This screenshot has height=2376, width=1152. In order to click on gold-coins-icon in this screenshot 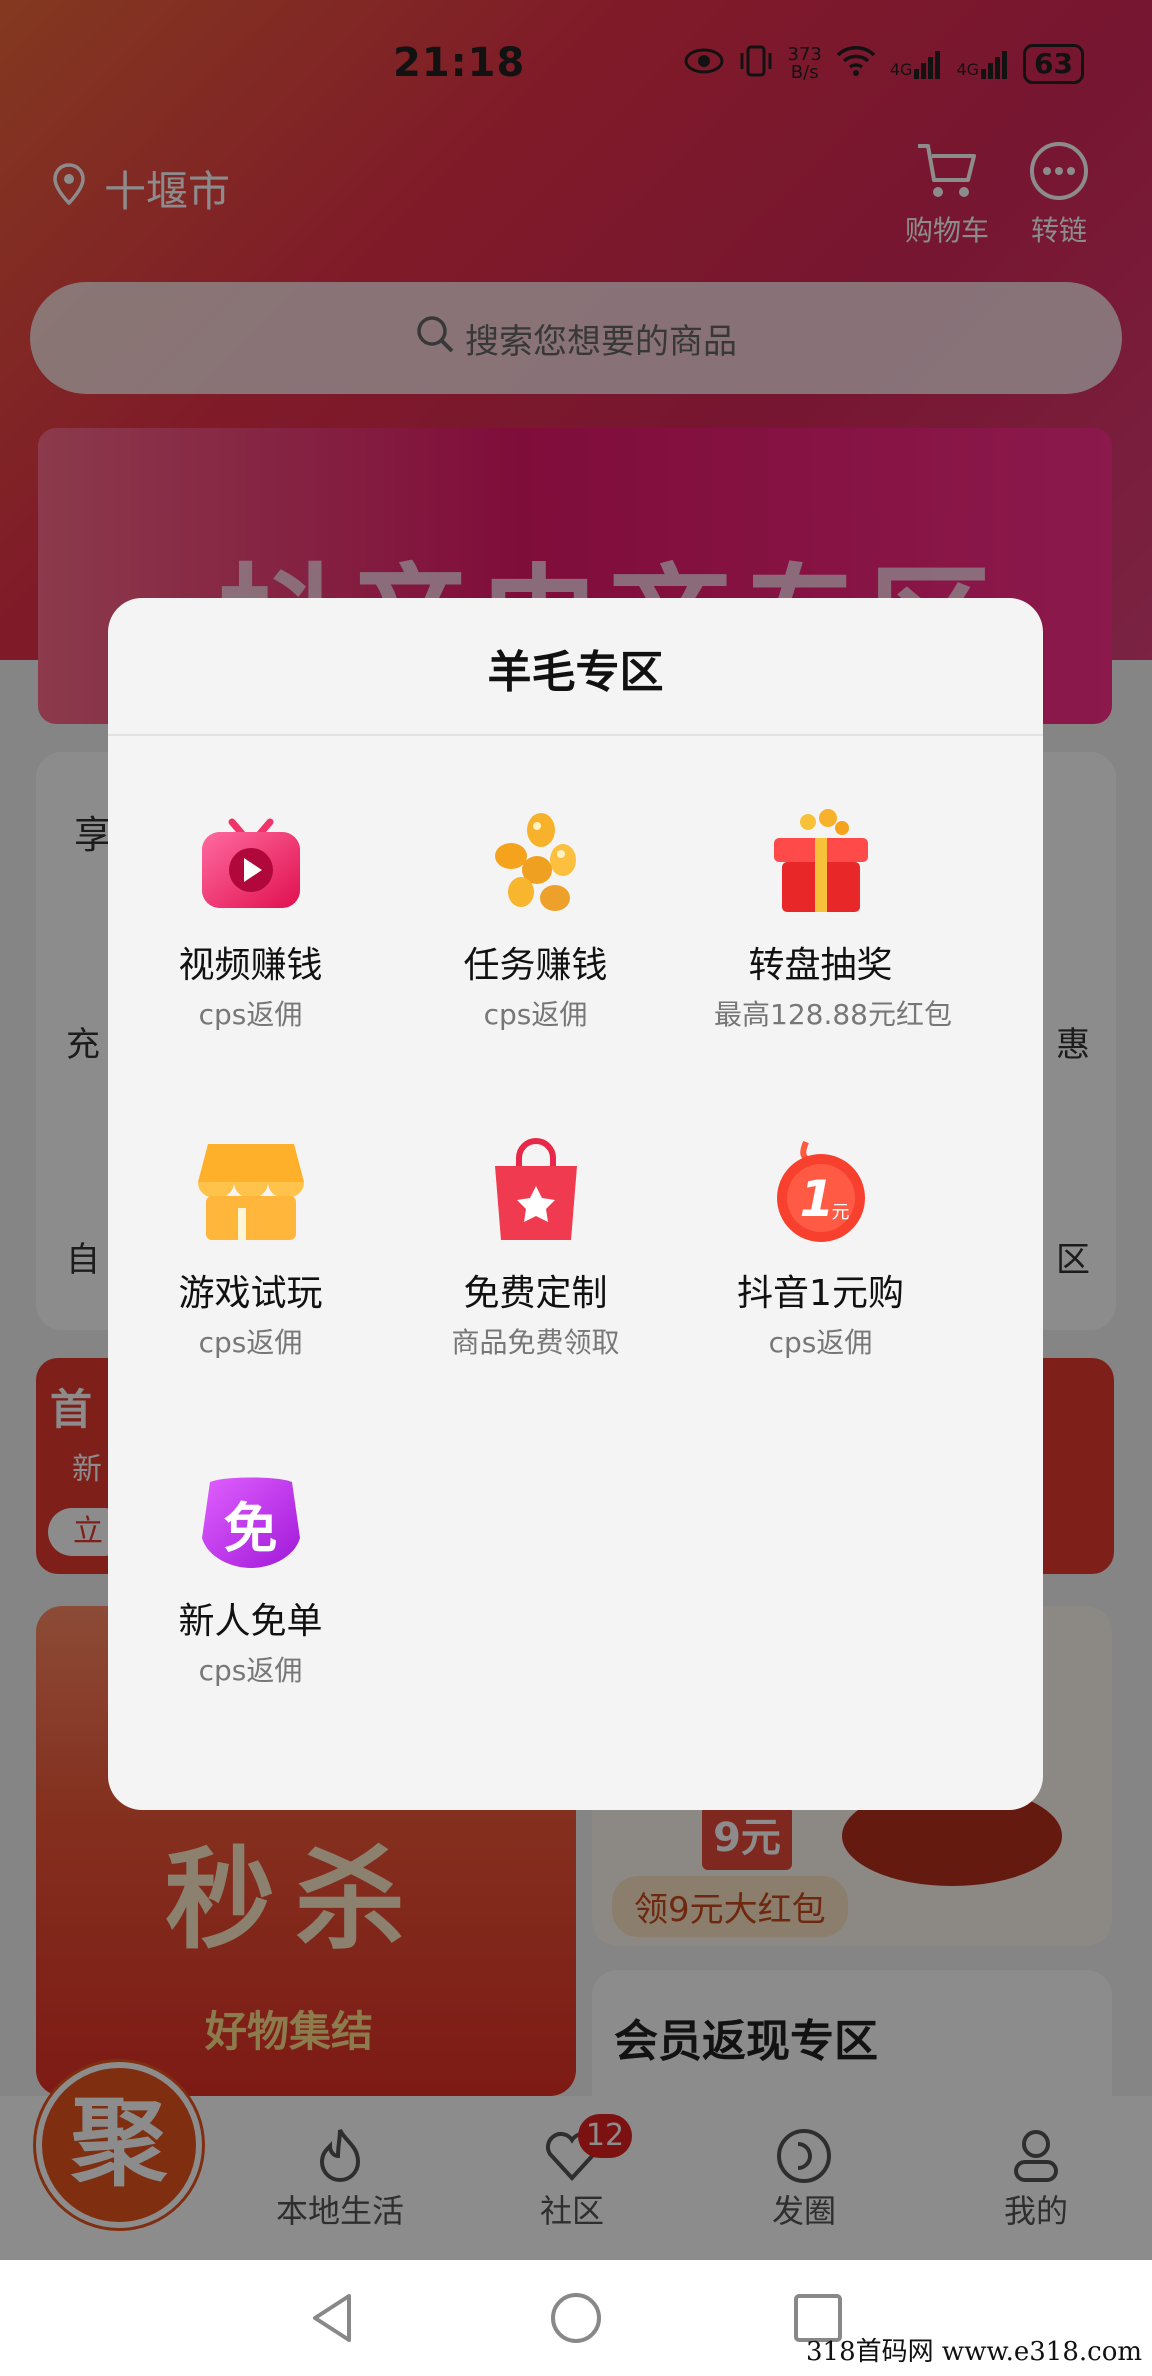, I will do `click(536, 863)`.